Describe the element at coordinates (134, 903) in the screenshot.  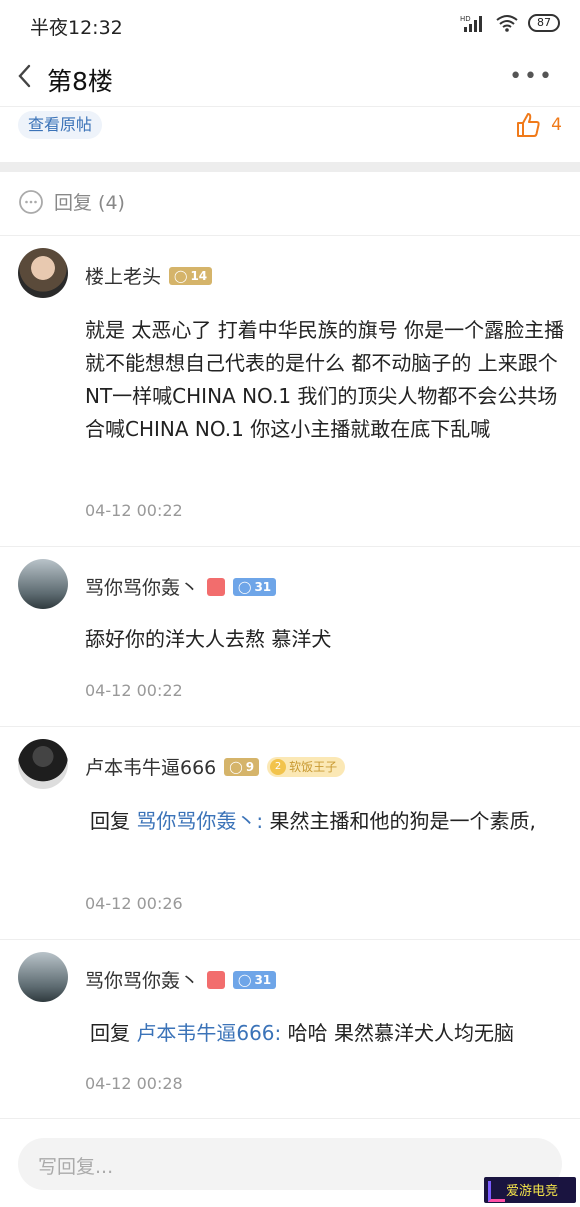
I see `comment-time: 04-12 00:26` at that location.